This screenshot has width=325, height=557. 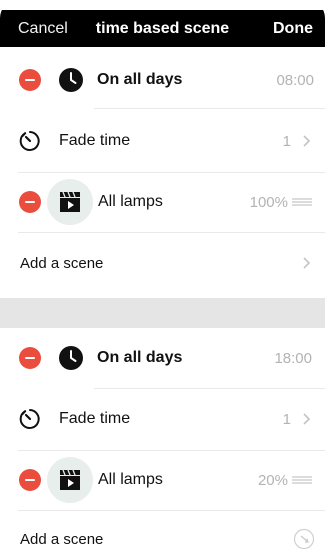 I want to click on scene-row: All lamps 20%, so click(x=162, y=480).